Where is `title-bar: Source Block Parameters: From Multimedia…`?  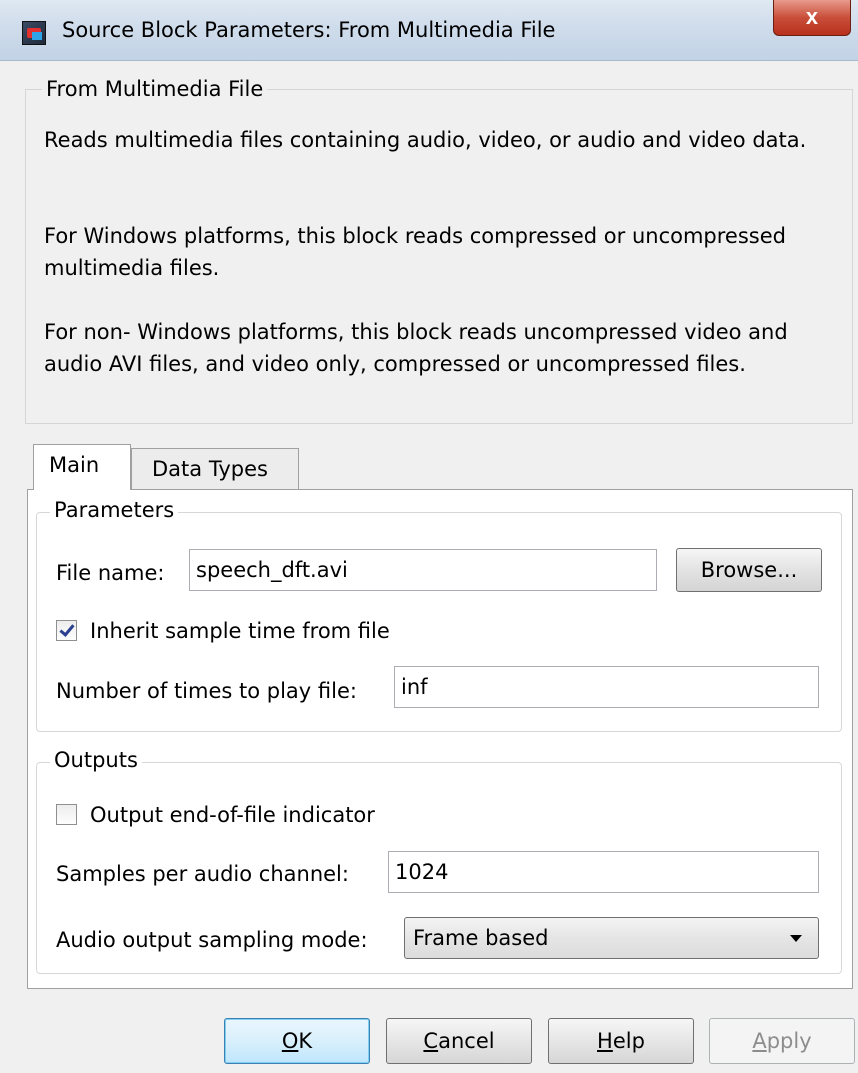
title-bar: Source Block Parameters: From Multimedia… is located at coordinates (429, 30).